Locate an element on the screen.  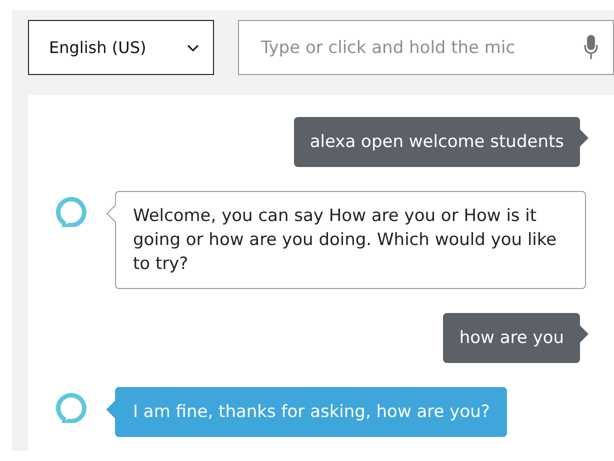
chevron-down-icon is located at coordinates (193, 48).